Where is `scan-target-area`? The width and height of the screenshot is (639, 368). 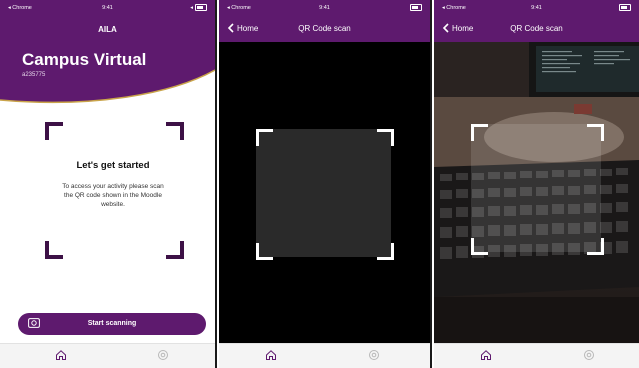
scan-target-area is located at coordinates (323, 193).